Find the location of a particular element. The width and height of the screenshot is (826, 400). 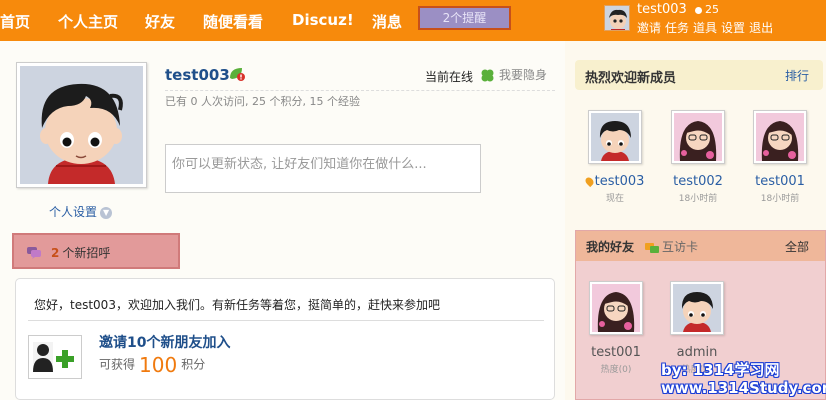

watermark-line1: by: 1314学习网 is located at coordinates (720, 370).